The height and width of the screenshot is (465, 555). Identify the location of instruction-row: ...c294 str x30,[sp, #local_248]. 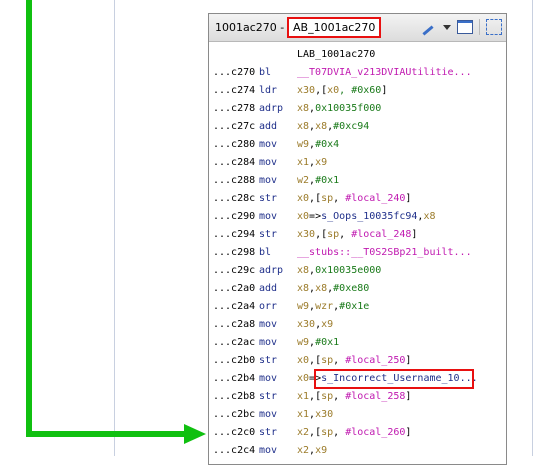
(357, 235).